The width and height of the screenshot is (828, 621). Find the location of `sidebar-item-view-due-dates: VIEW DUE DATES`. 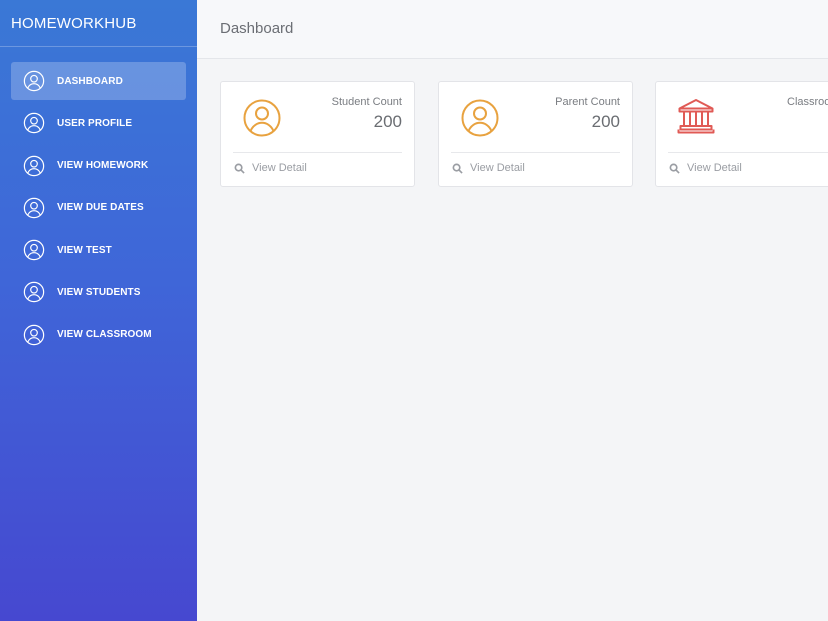

sidebar-item-view-due-dates: VIEW DUE DATES is located at coordinates (98, 208).